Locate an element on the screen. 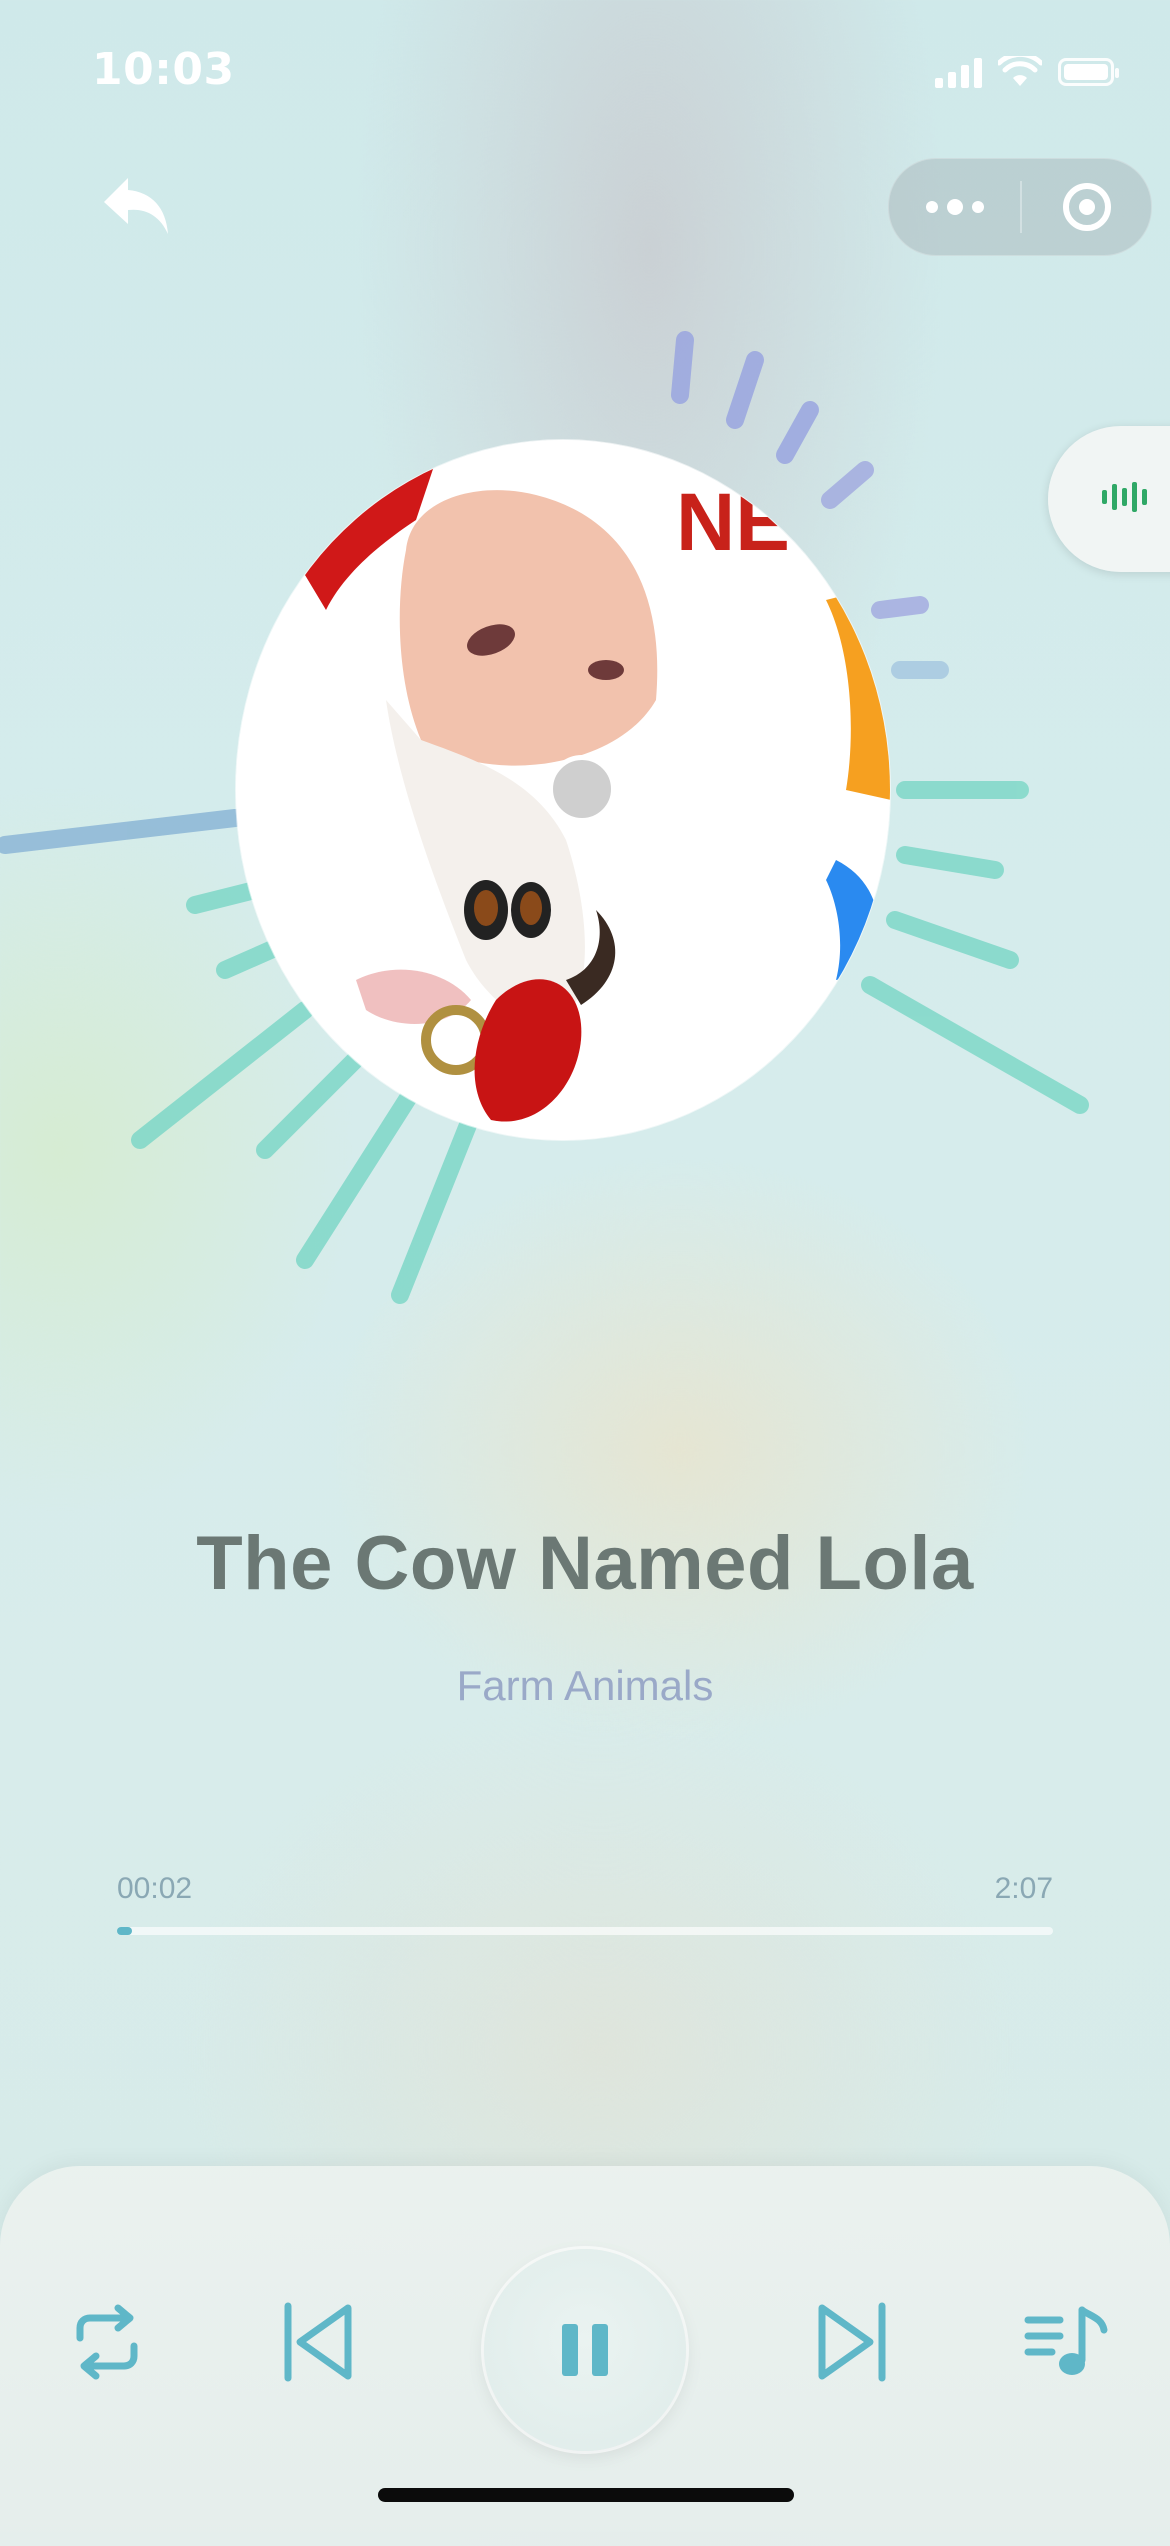 Image resolution: width=1170 pixels, height=2546 pixels. status-icons is located at coordinates (1027, 72).